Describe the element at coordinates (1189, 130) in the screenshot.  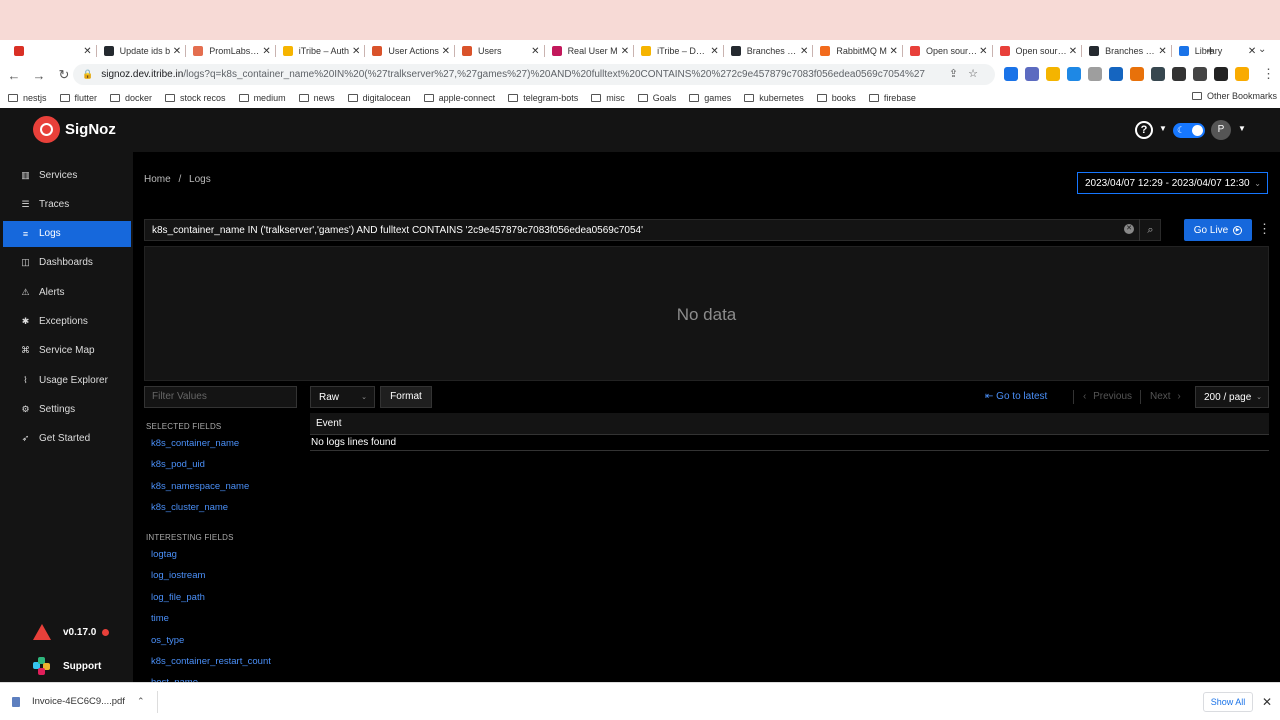
I see `theme-toggle: ☾` at that location.